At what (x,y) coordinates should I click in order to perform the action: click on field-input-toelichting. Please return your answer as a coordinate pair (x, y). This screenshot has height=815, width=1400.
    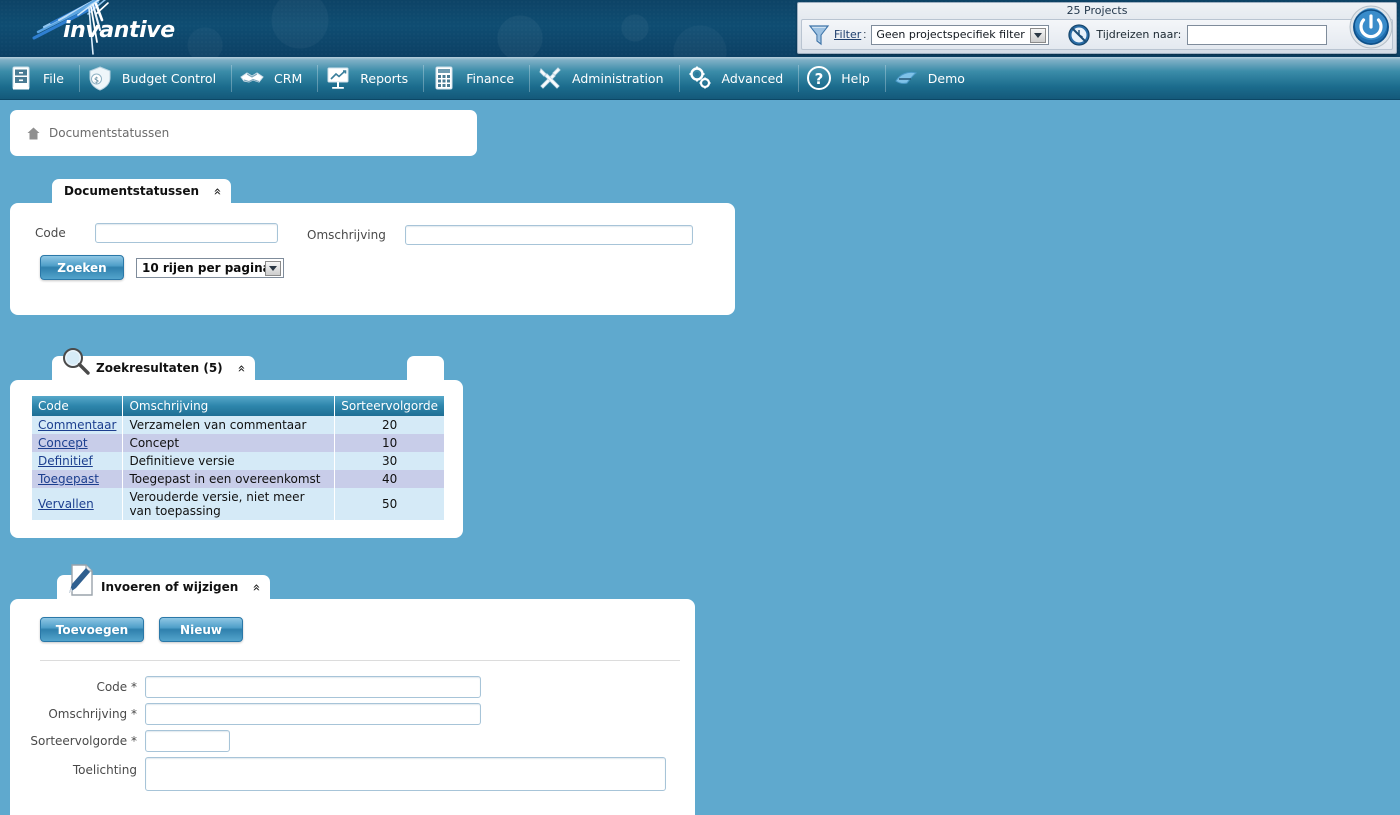
    Looking at the image, I should click on (405, 774).